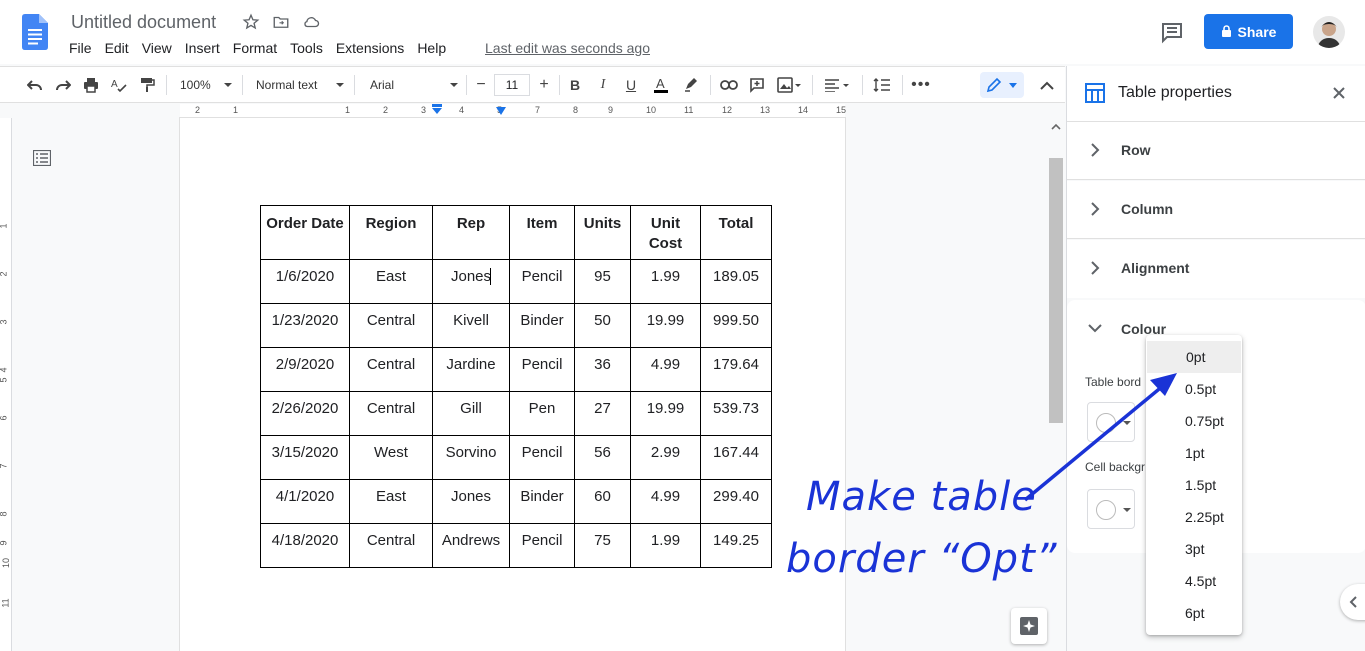 Image resolution: width=1365 pixels, height=651 pixels. Describe the element at coordinates (143, 22) in the screenshot. I see `document-title: Untitled document` at that location.